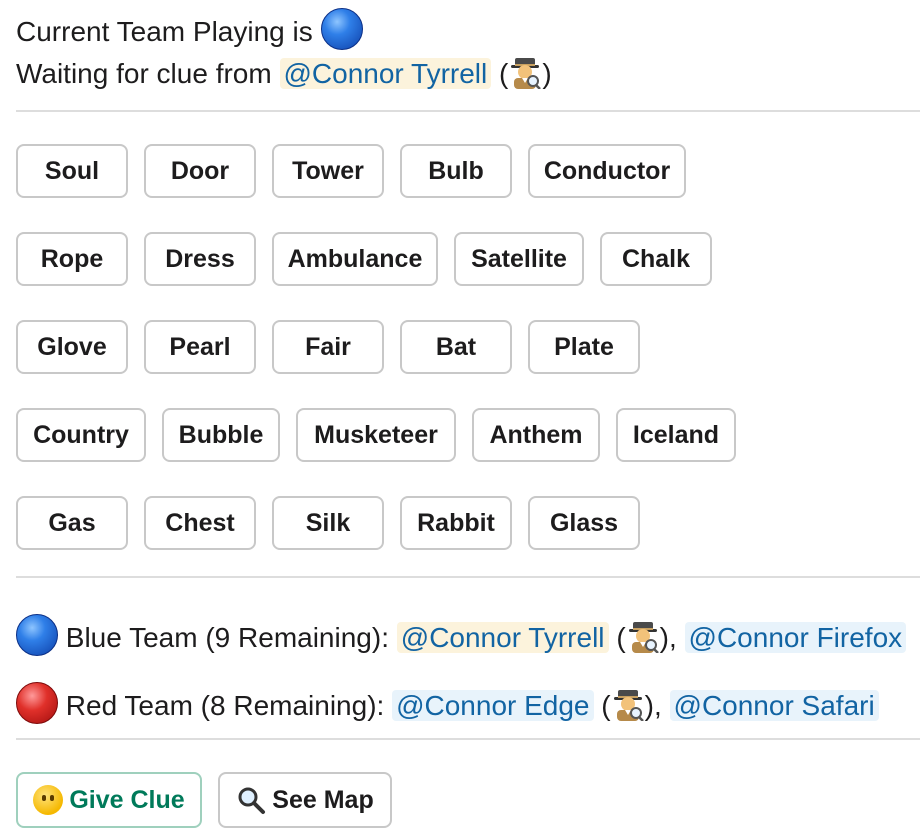 The width and height of the screenshot is (920, 828). I want to click on see-map-button: See Map, so click(305, 800).